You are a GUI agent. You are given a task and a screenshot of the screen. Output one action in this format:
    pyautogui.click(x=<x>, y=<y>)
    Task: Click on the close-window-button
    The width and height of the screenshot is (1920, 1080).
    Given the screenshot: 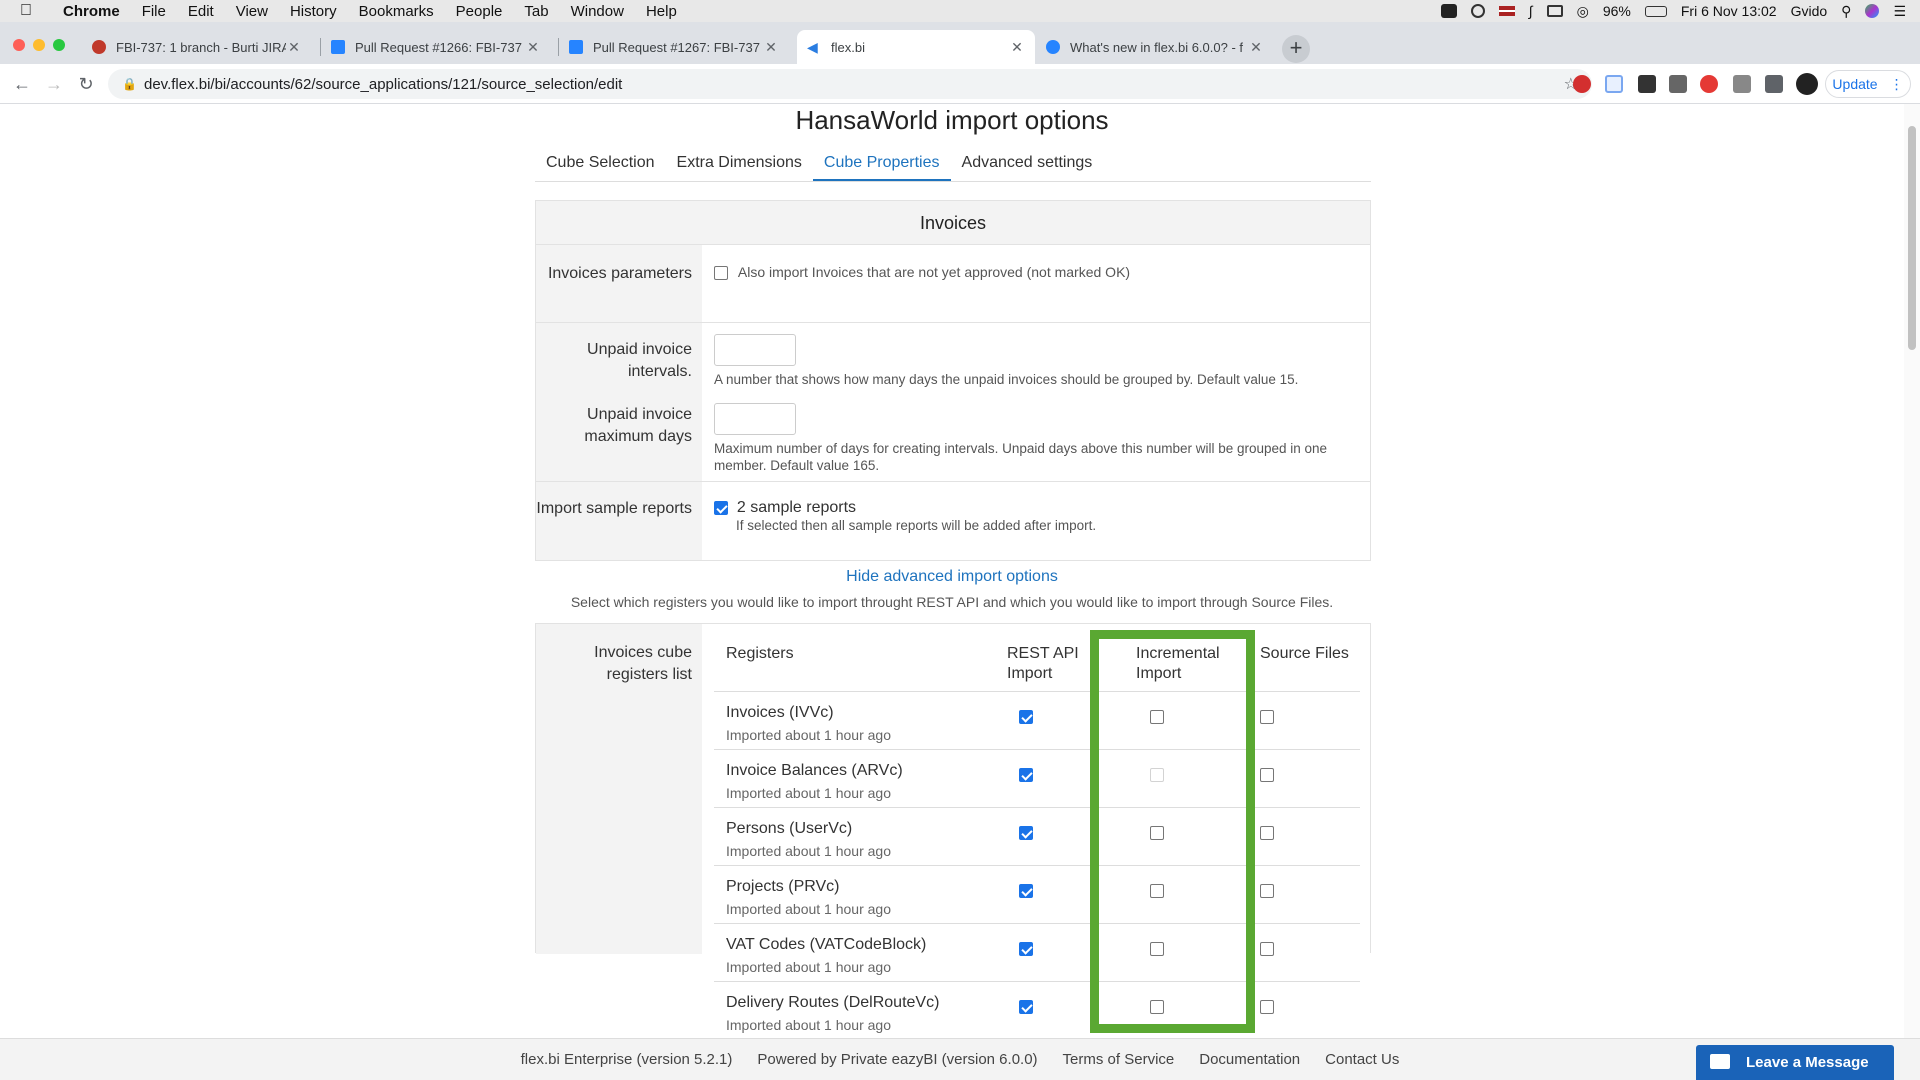 What is the action you would take?
    pyautogui.click(x=19, y=45)
    